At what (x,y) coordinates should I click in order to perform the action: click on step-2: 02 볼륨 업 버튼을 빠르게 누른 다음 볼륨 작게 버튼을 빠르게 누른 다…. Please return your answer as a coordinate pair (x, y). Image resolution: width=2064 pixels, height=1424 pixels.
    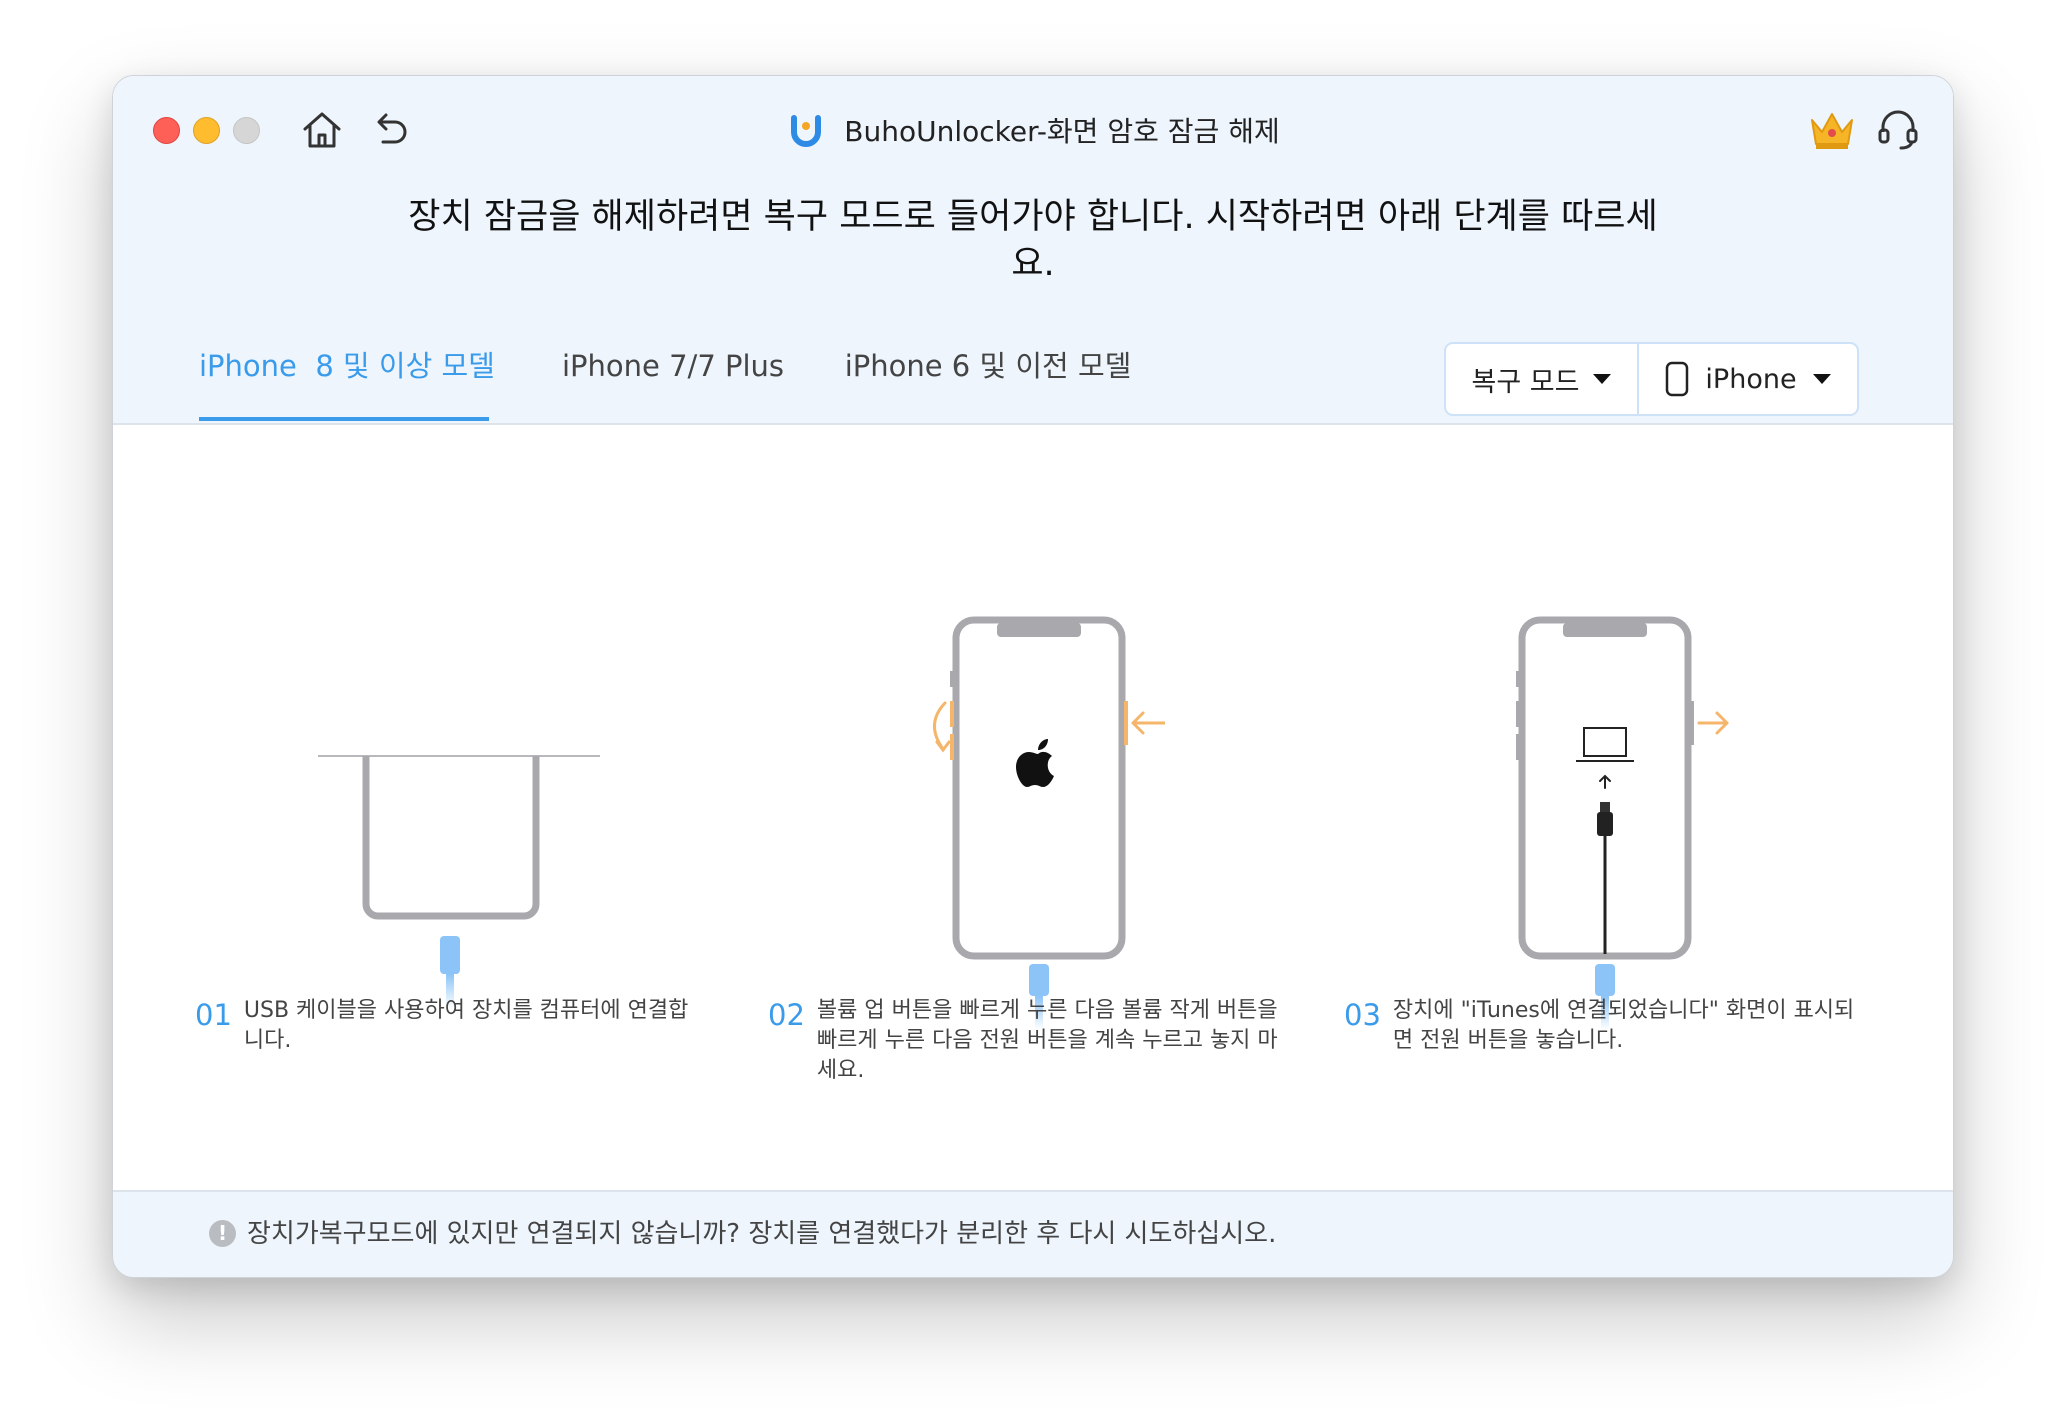
    Looking at the image, I should click on (1028, 1041).